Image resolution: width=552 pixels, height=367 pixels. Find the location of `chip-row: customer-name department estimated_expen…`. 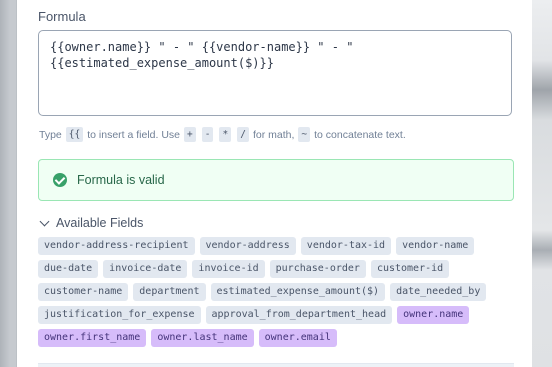

chip-row: customer-name department estimated_expen… is located at coordinates (279, 292).